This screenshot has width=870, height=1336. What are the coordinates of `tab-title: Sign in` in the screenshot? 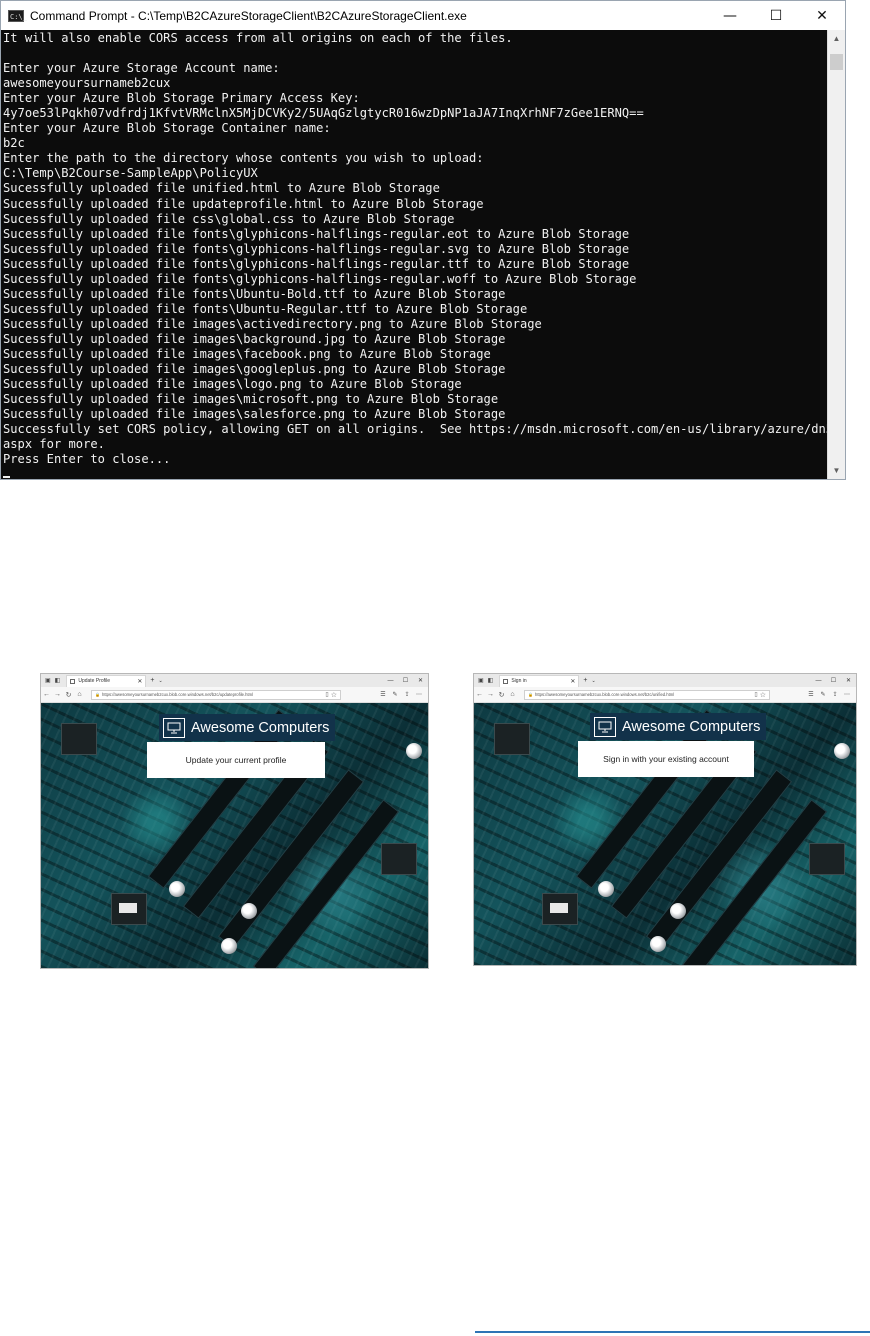 It's located at (519, 681).